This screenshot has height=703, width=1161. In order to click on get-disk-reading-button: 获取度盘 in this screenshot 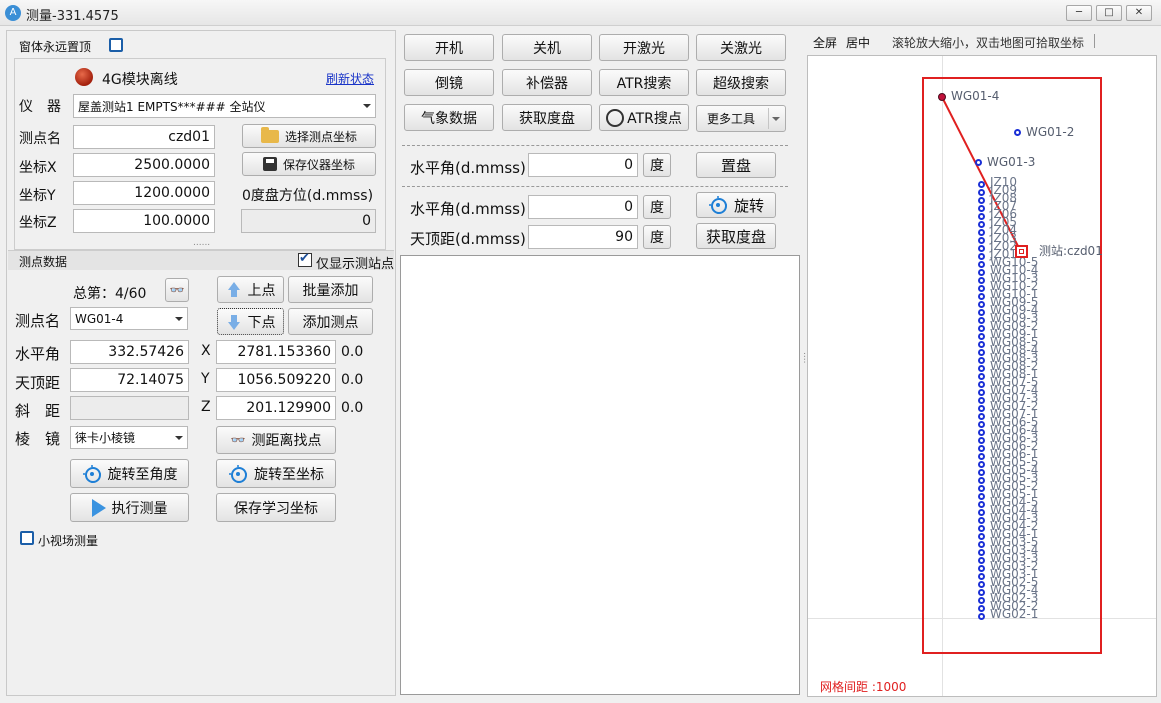, I will do `click(736, 236)`.